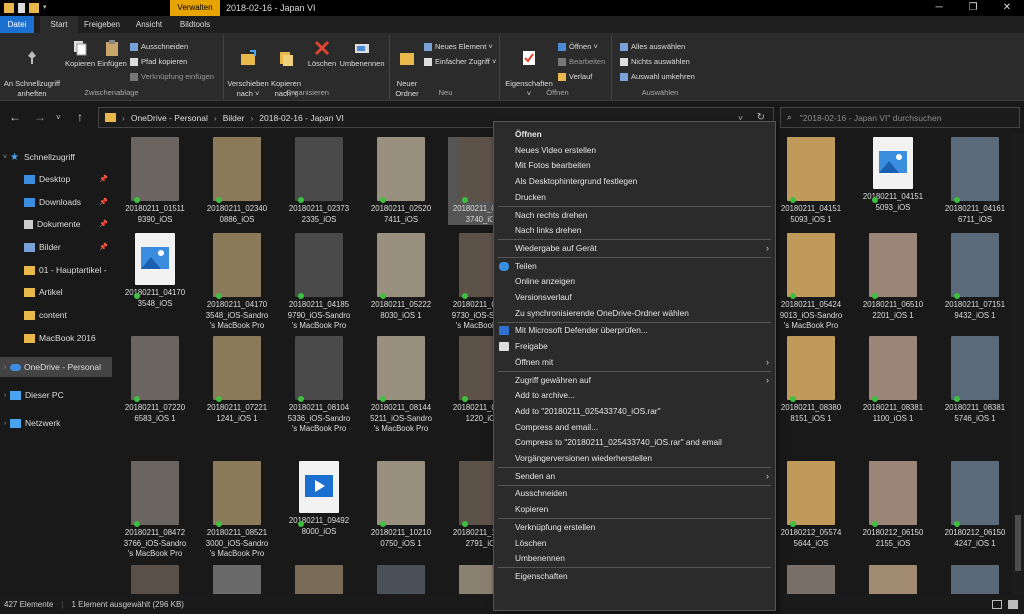 The width and height of the screenshot is (1024, 614). Describe the element at coordinates (237, 380) in the screenshot. I see `file-tile: 20180211_07221 1241_iOS 1` at that location.